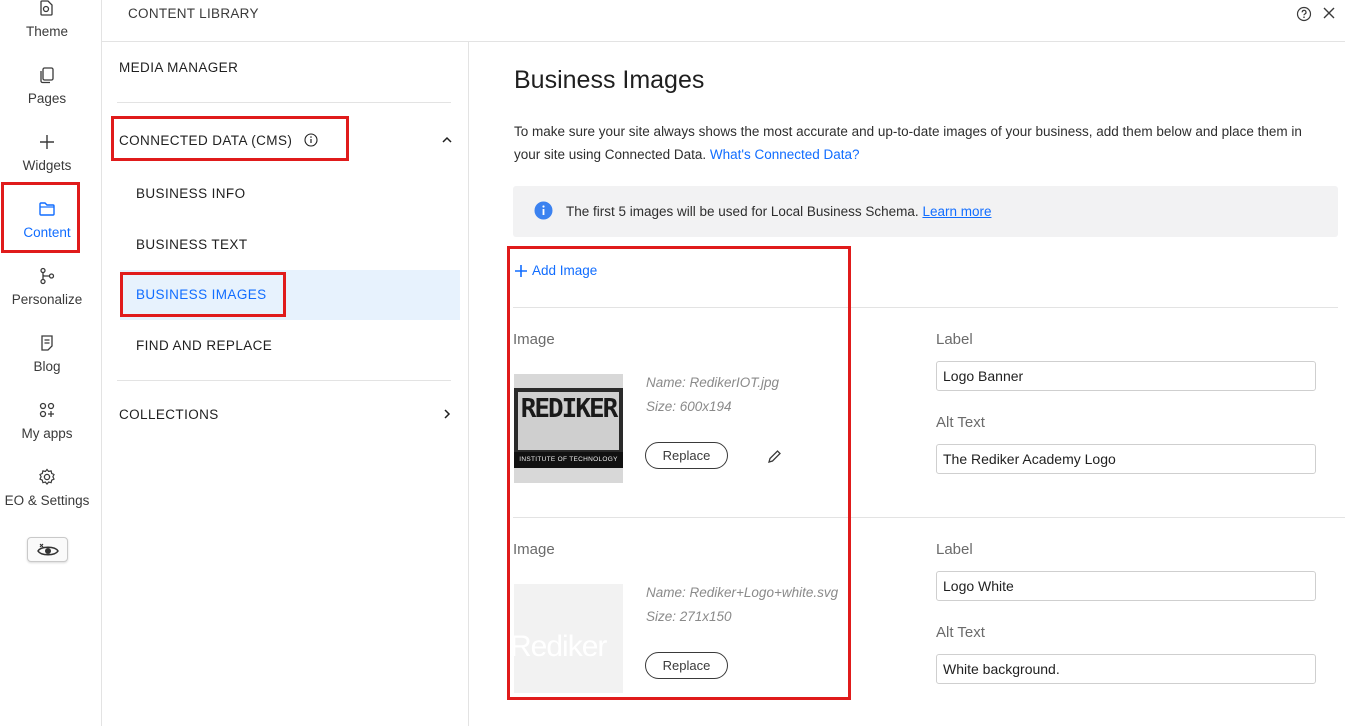 The height and width of the screenshot is (726, 1345). What do you see at coordinates (47, 209) in the screenshot?
I see `folder-icon` at bounding box center [47, 209].